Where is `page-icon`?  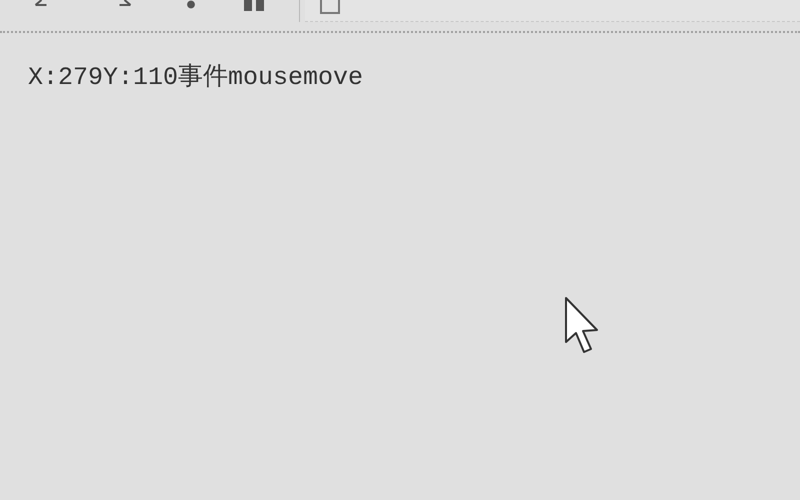
page-icon is located at coordinates (330, 7).